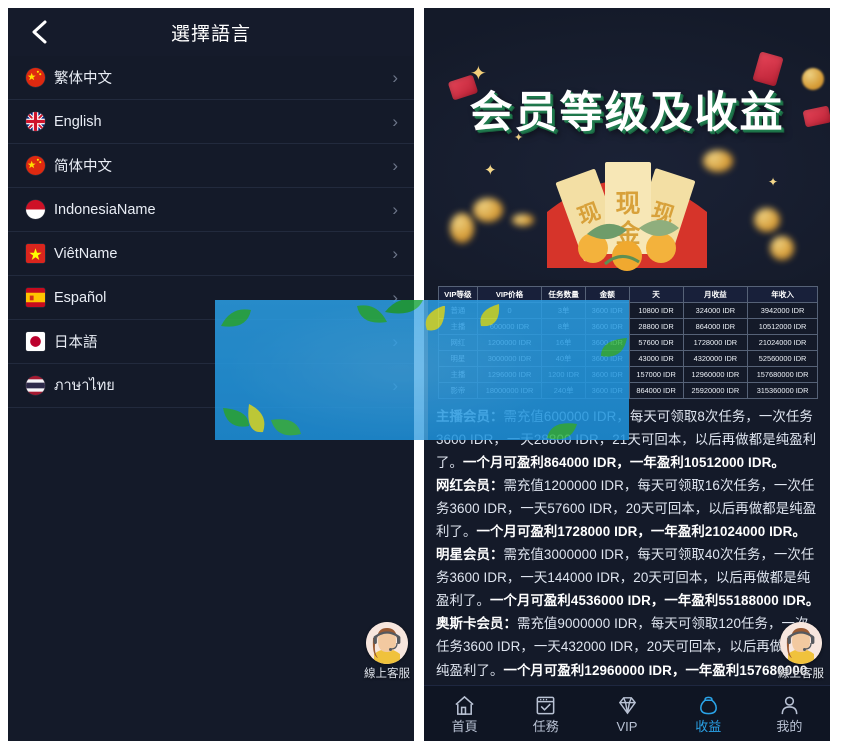 Image resolution: width=844 pixels, height=749 pixels. Describe the element at coordinates (211, 210) in the screenshot. I see `language-item-id: IndonesiaName ›` at that location.